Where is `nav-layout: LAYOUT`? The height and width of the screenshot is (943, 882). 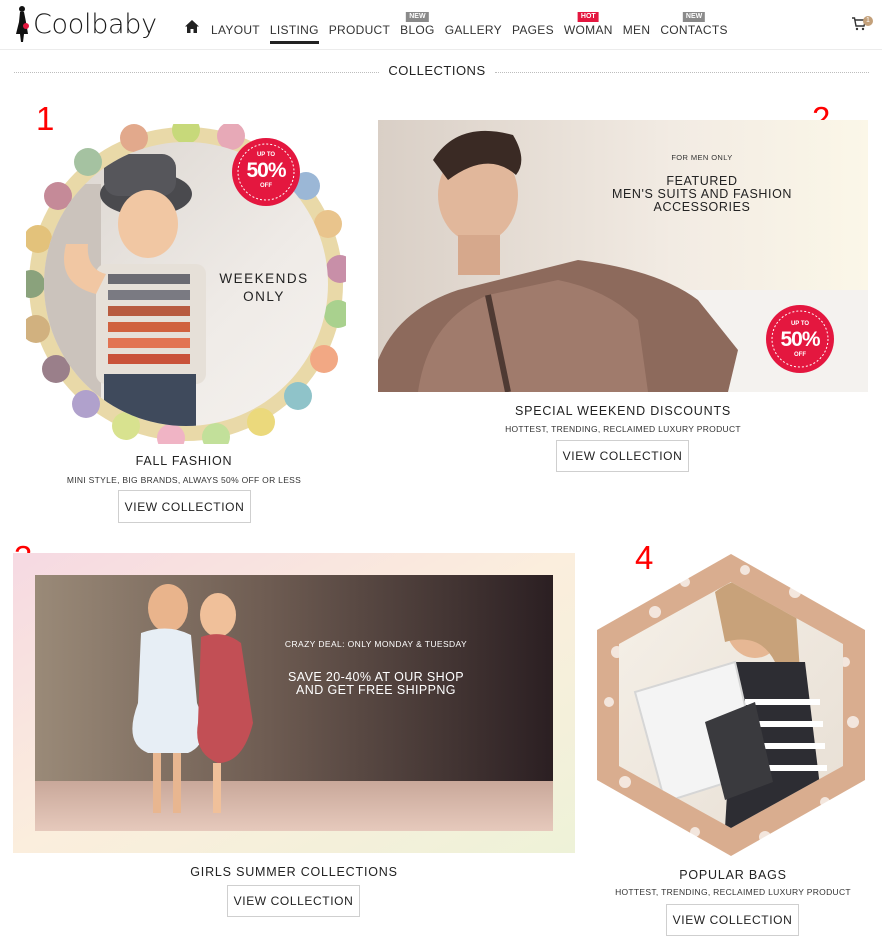 nav-layout: LAYOUT is located at coordinates (235, 25).